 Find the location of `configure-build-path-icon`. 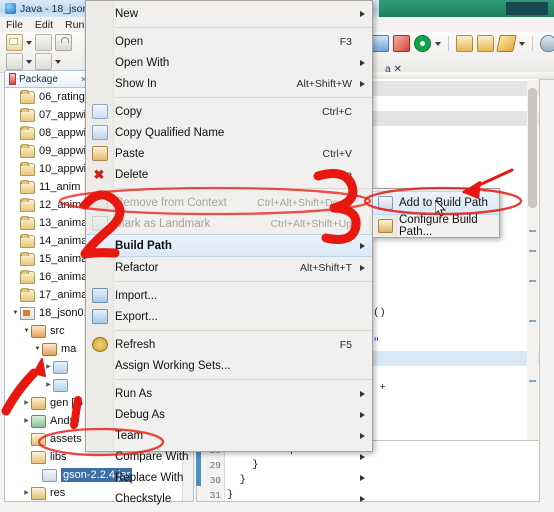

configure-build-path-icon is located at coordinates (385, 226).